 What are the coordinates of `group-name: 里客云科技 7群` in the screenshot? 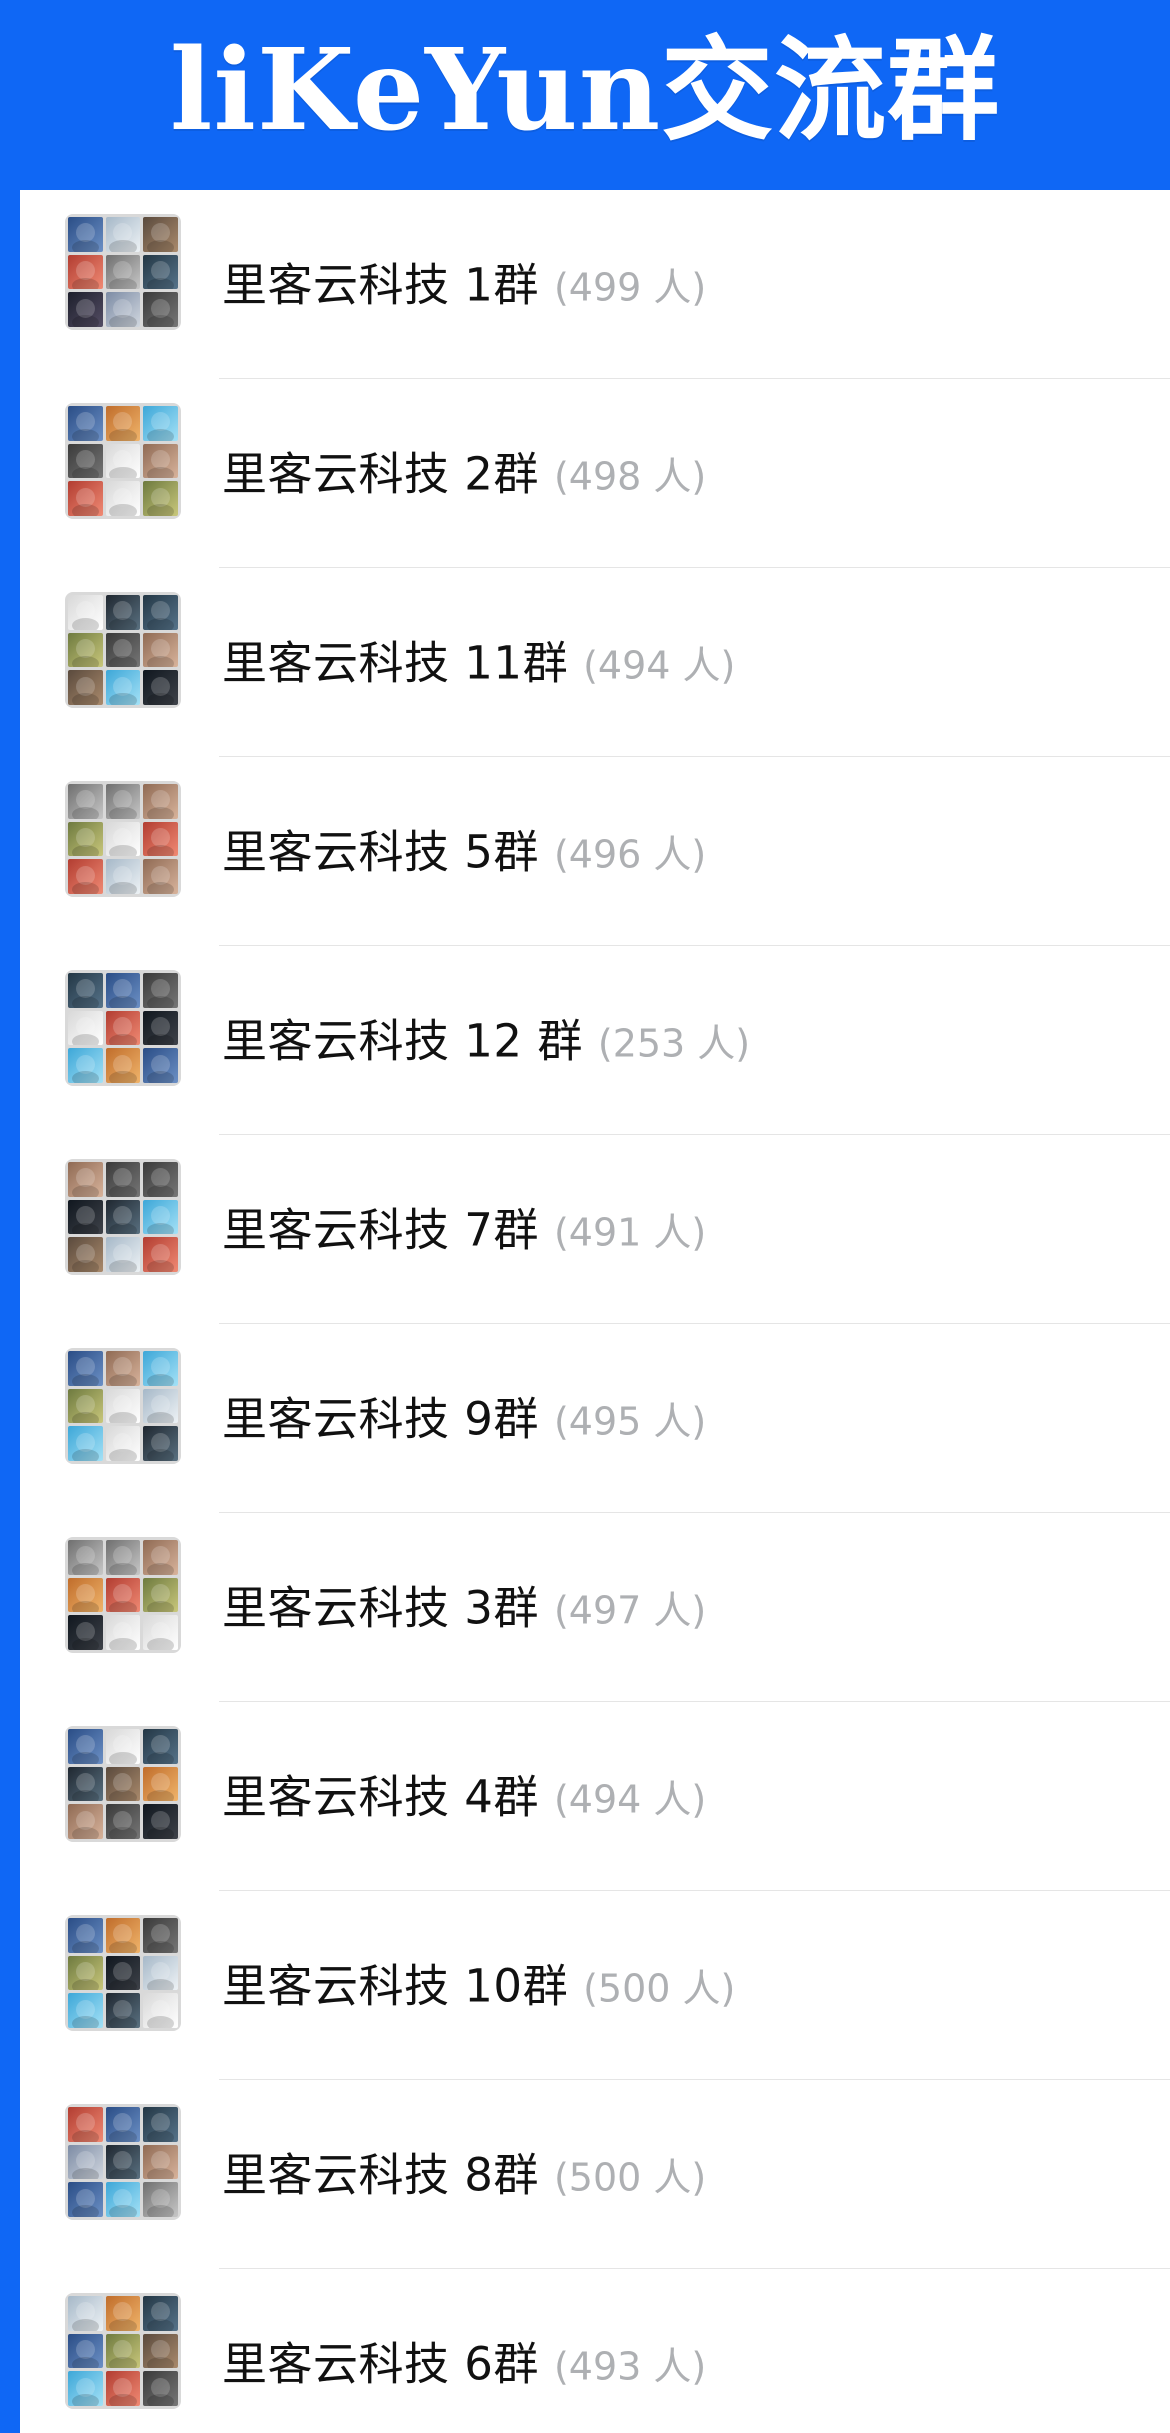 It's located at (380, 1229).